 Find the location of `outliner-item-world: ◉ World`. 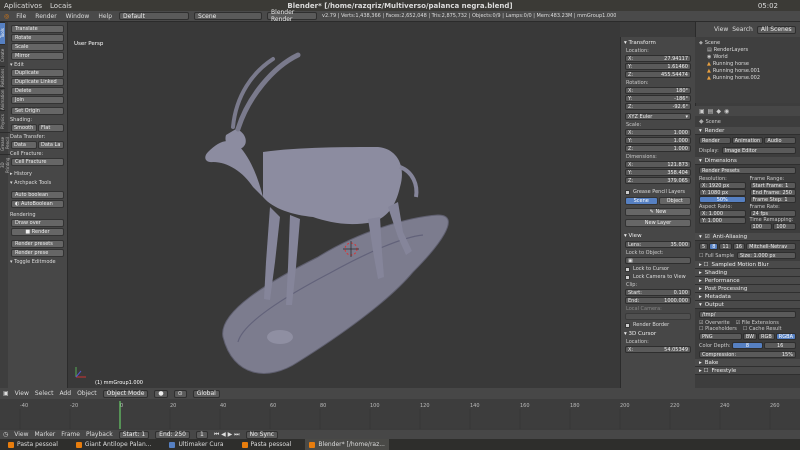

outliner-item-world: ◉ World is located at coordinates (747, 56).